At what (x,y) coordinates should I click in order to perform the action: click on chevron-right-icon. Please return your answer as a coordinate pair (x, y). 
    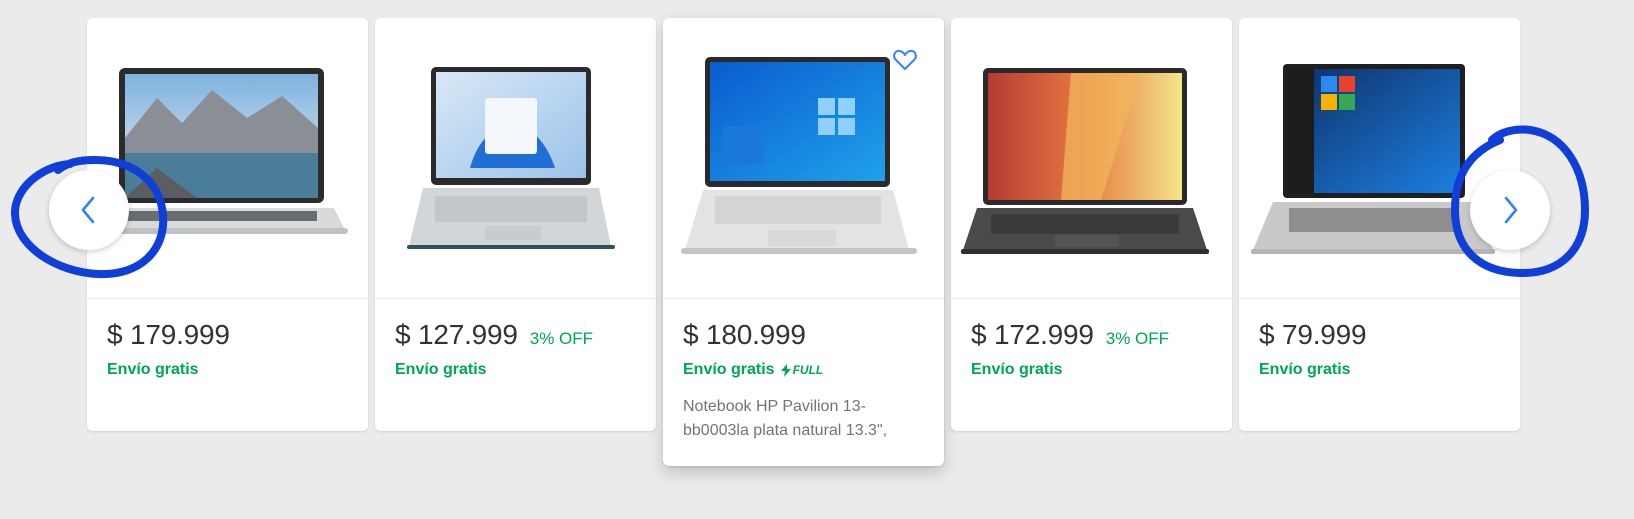
    Looking at the image, I should click on (1511, 210).